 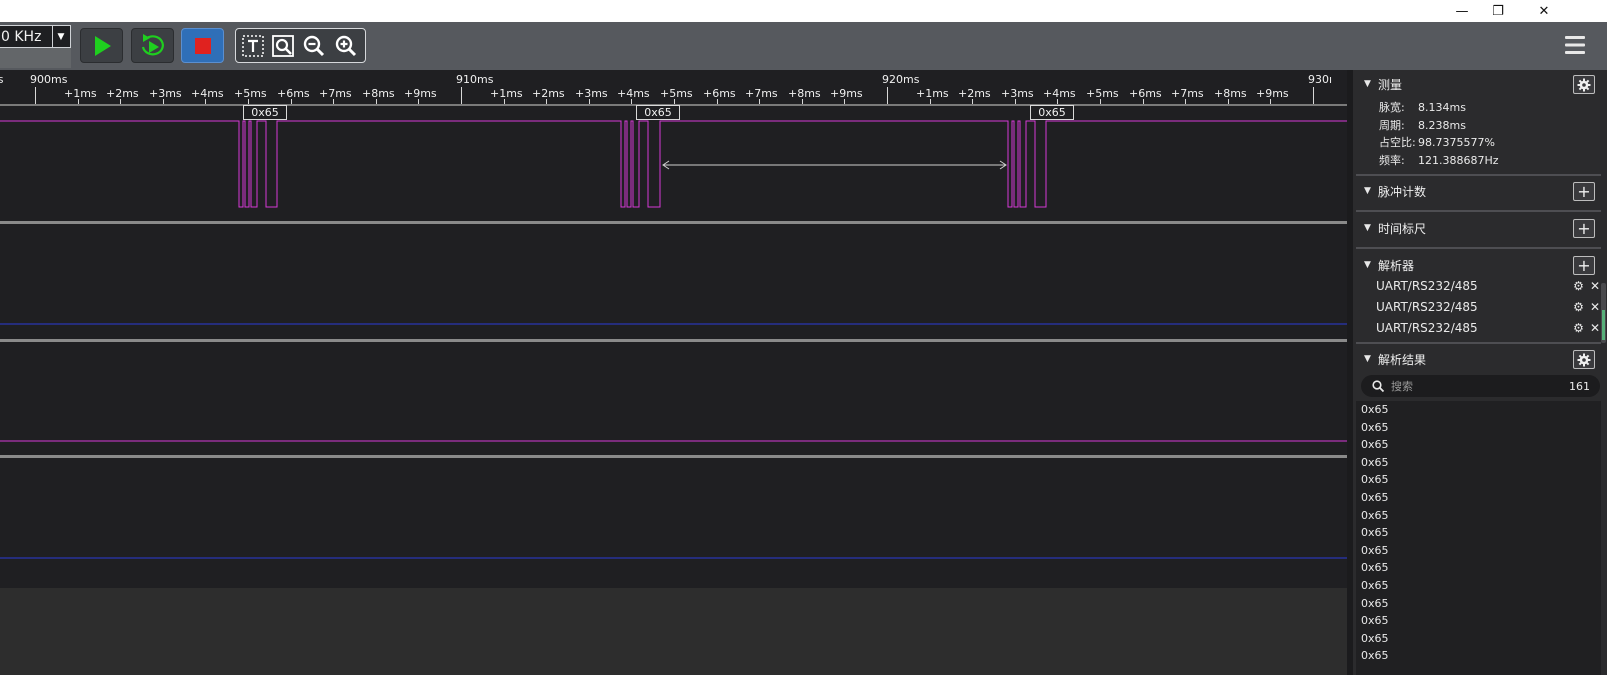 I want to click on repeat-play-icon, so click(x=152, y=44).